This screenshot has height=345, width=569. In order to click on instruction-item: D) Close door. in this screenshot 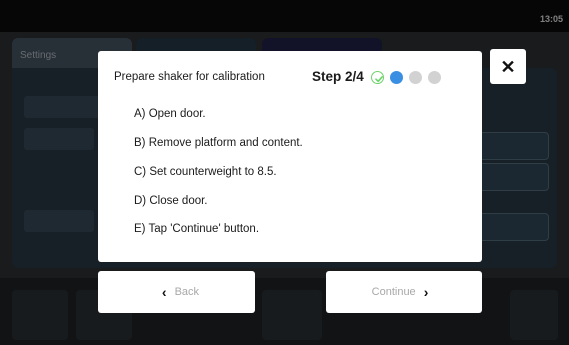, I will do `click(171, 201)`.